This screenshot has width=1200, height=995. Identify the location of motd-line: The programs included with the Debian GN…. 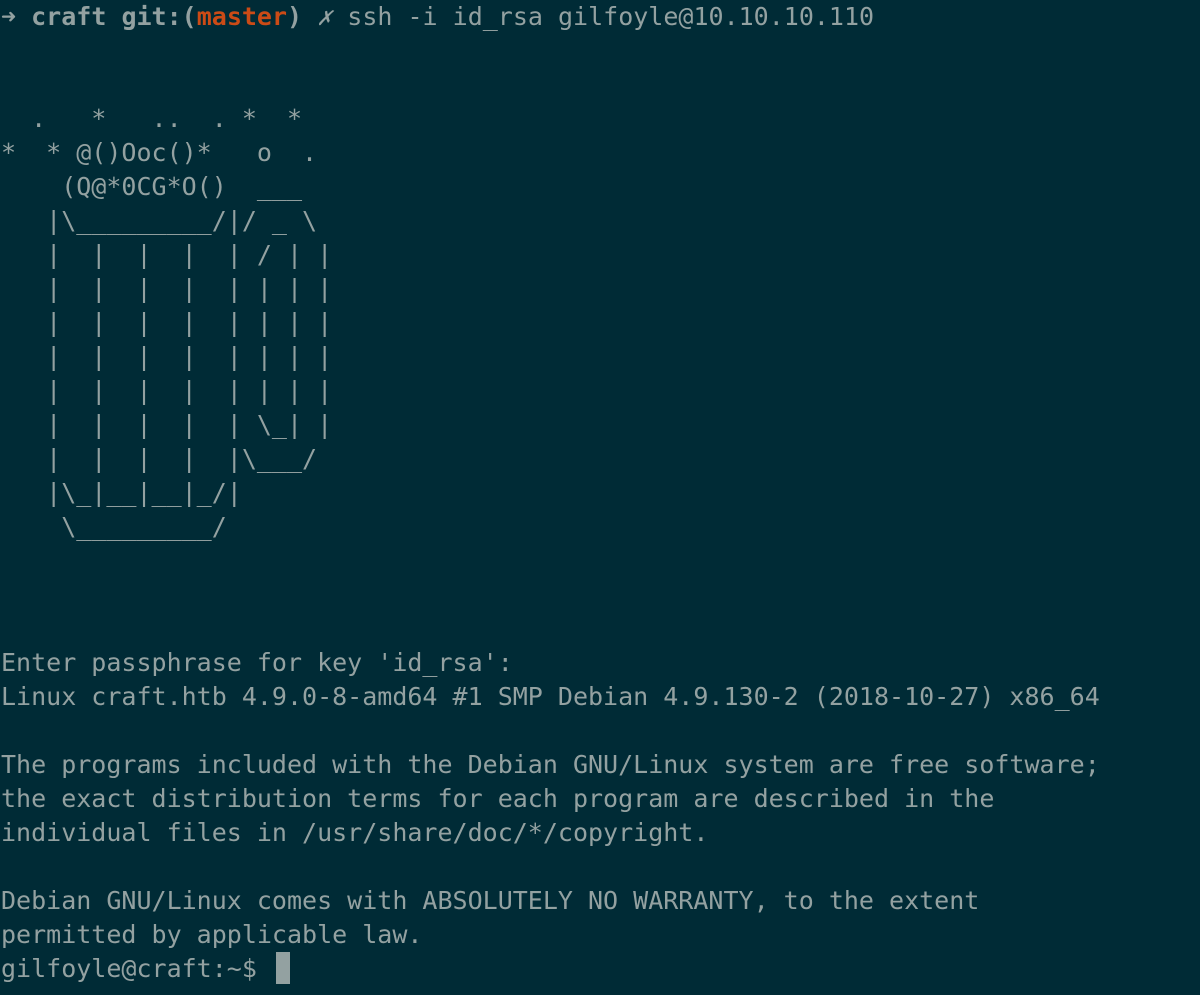
(550, 764).